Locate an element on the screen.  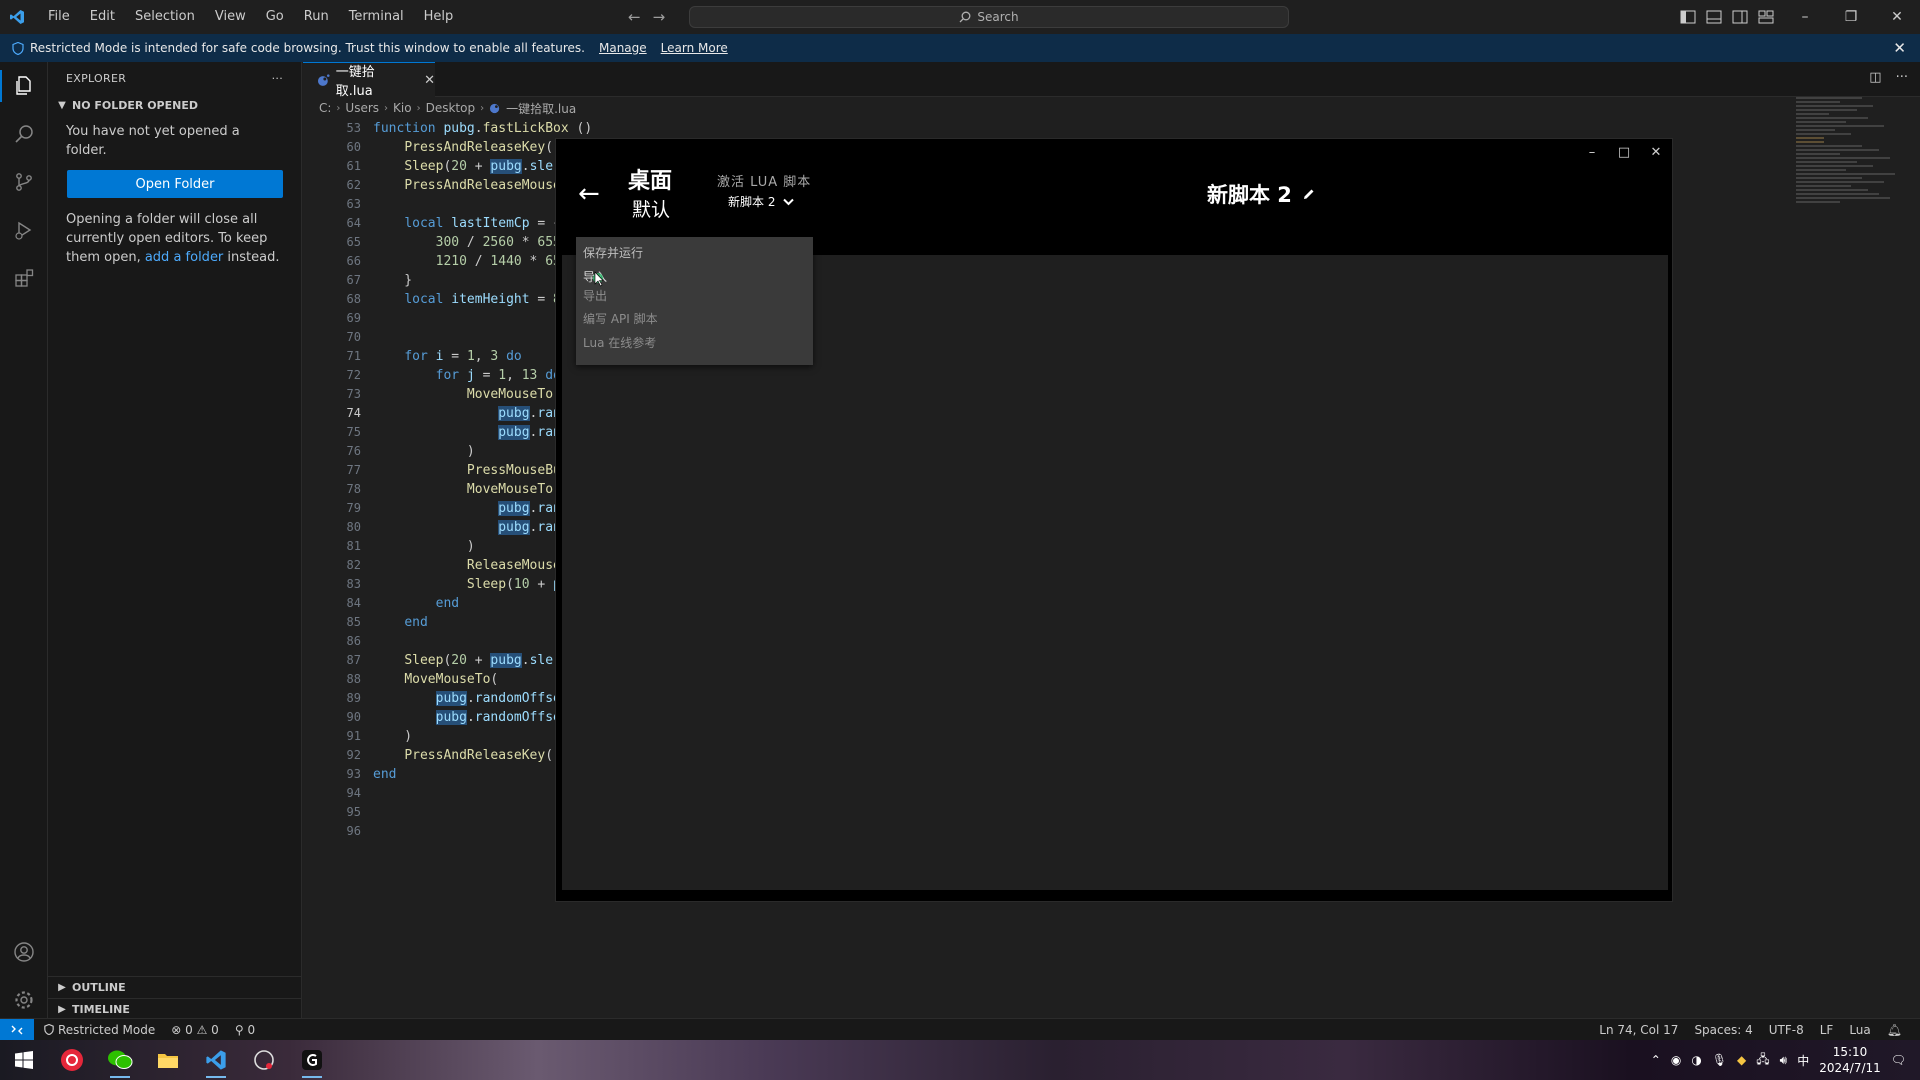
clock-app-icon is located at coordinates (264, 1060).